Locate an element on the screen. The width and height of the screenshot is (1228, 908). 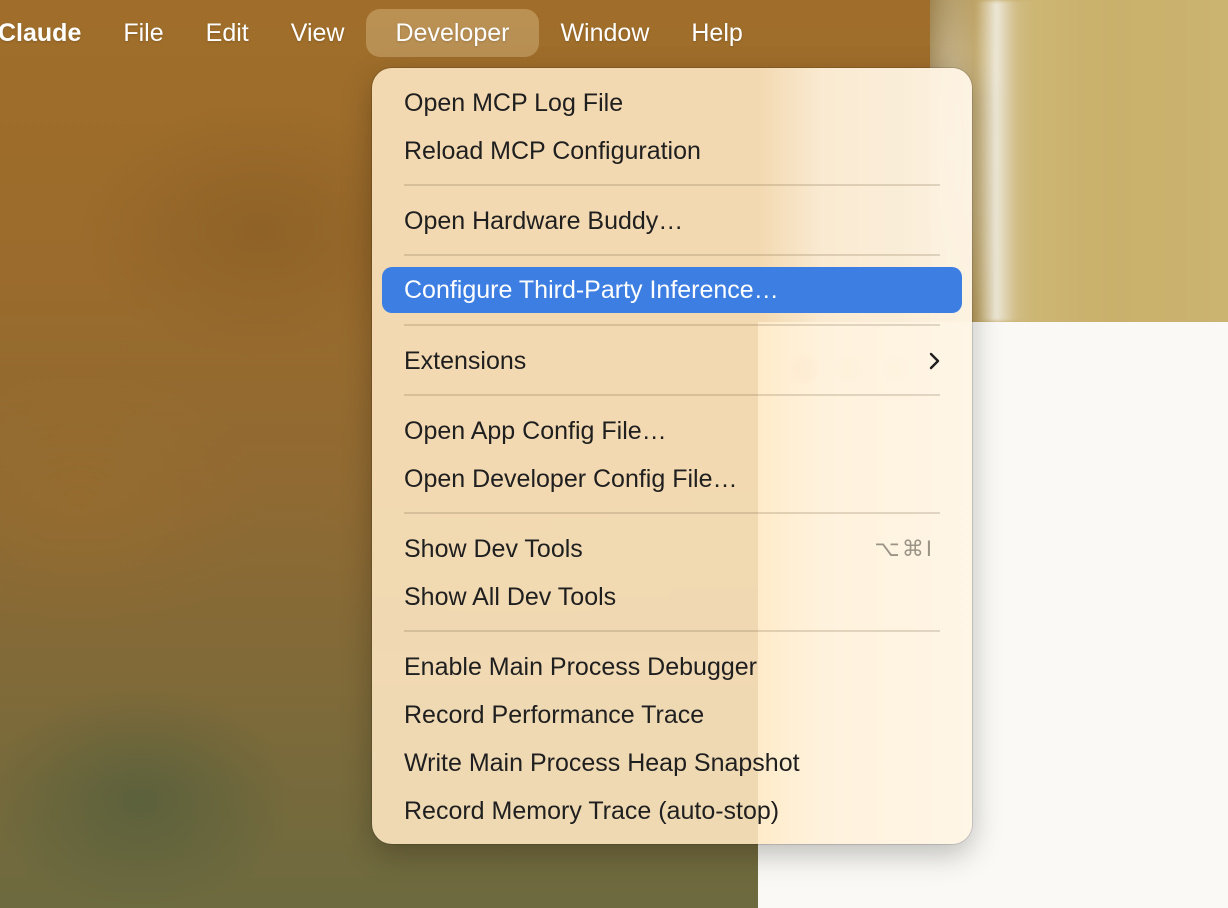
menu-item-reload-mcp-configuration: Reload MCP Configuration is located at coordinates (672, 151).